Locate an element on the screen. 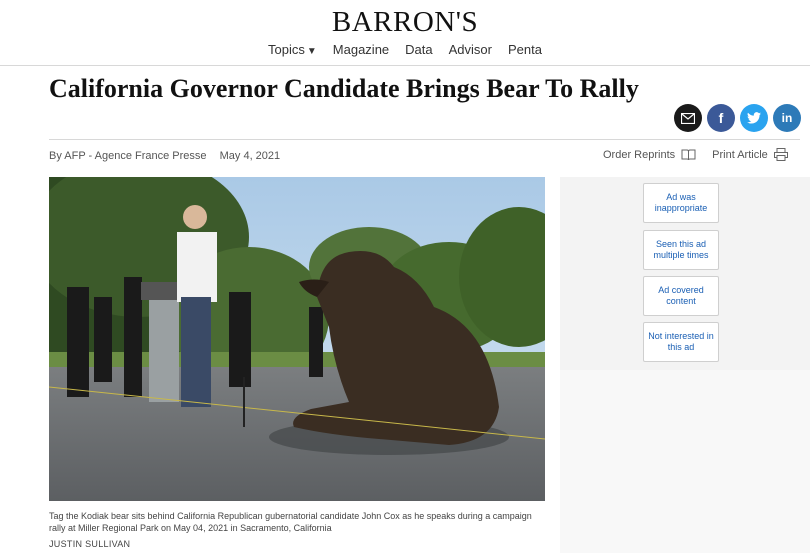 The height and width of the screenshot is (553, 810). facebook-share-button: f is located at coordinates (721, 118).